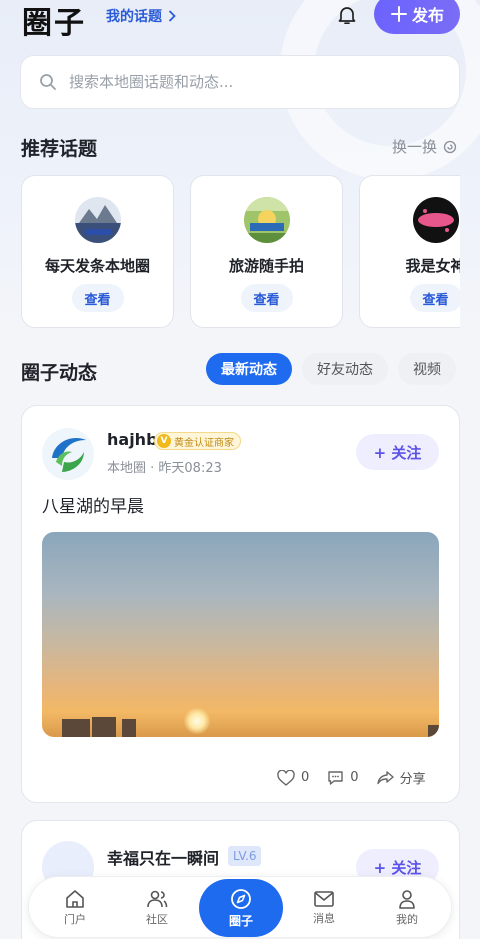 This screenshot has width=480, height=939. What do you see at coordinates (398, 14) in the screenshot?
I see `plus-icon` at bounding box center [398, 14].